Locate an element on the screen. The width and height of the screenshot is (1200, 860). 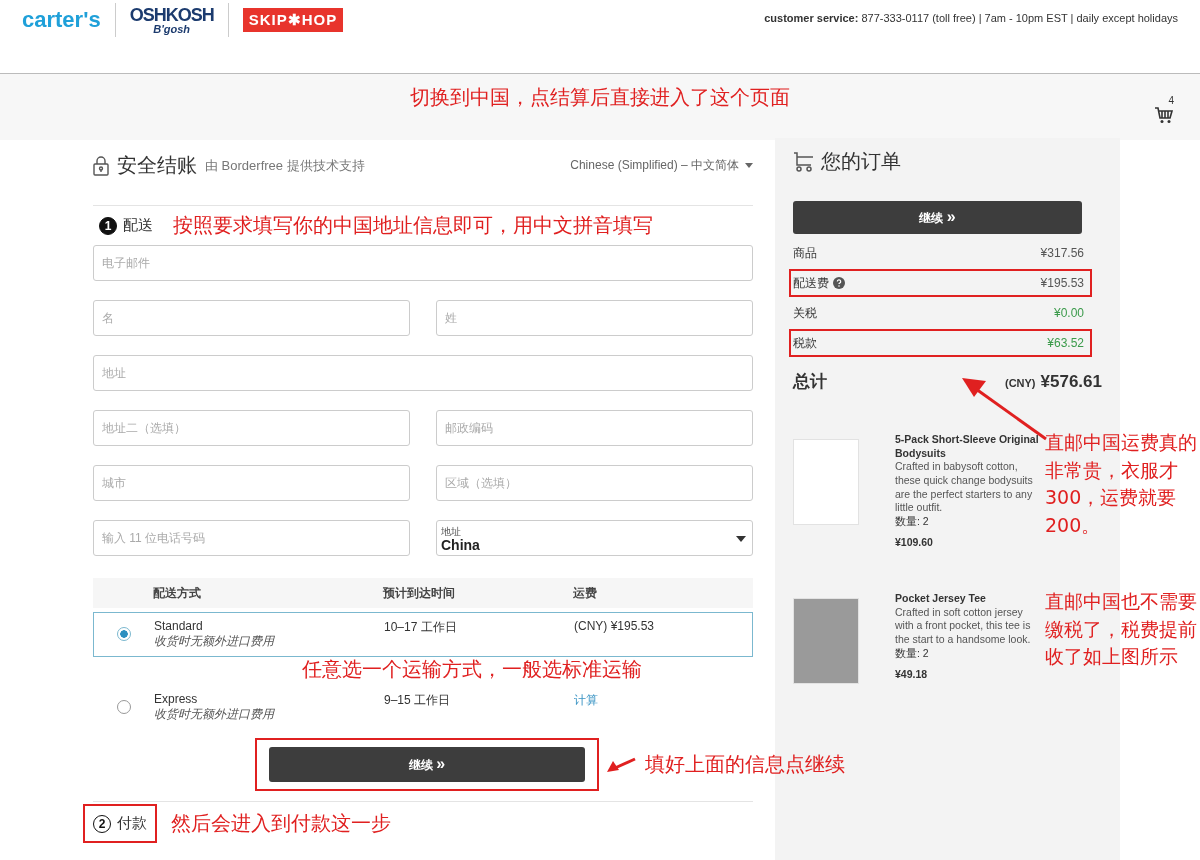
service-info: 877-333-0117 (toll free) | 7am - 10pm EST | daily except holidays is located at coordinates (1019, 18).